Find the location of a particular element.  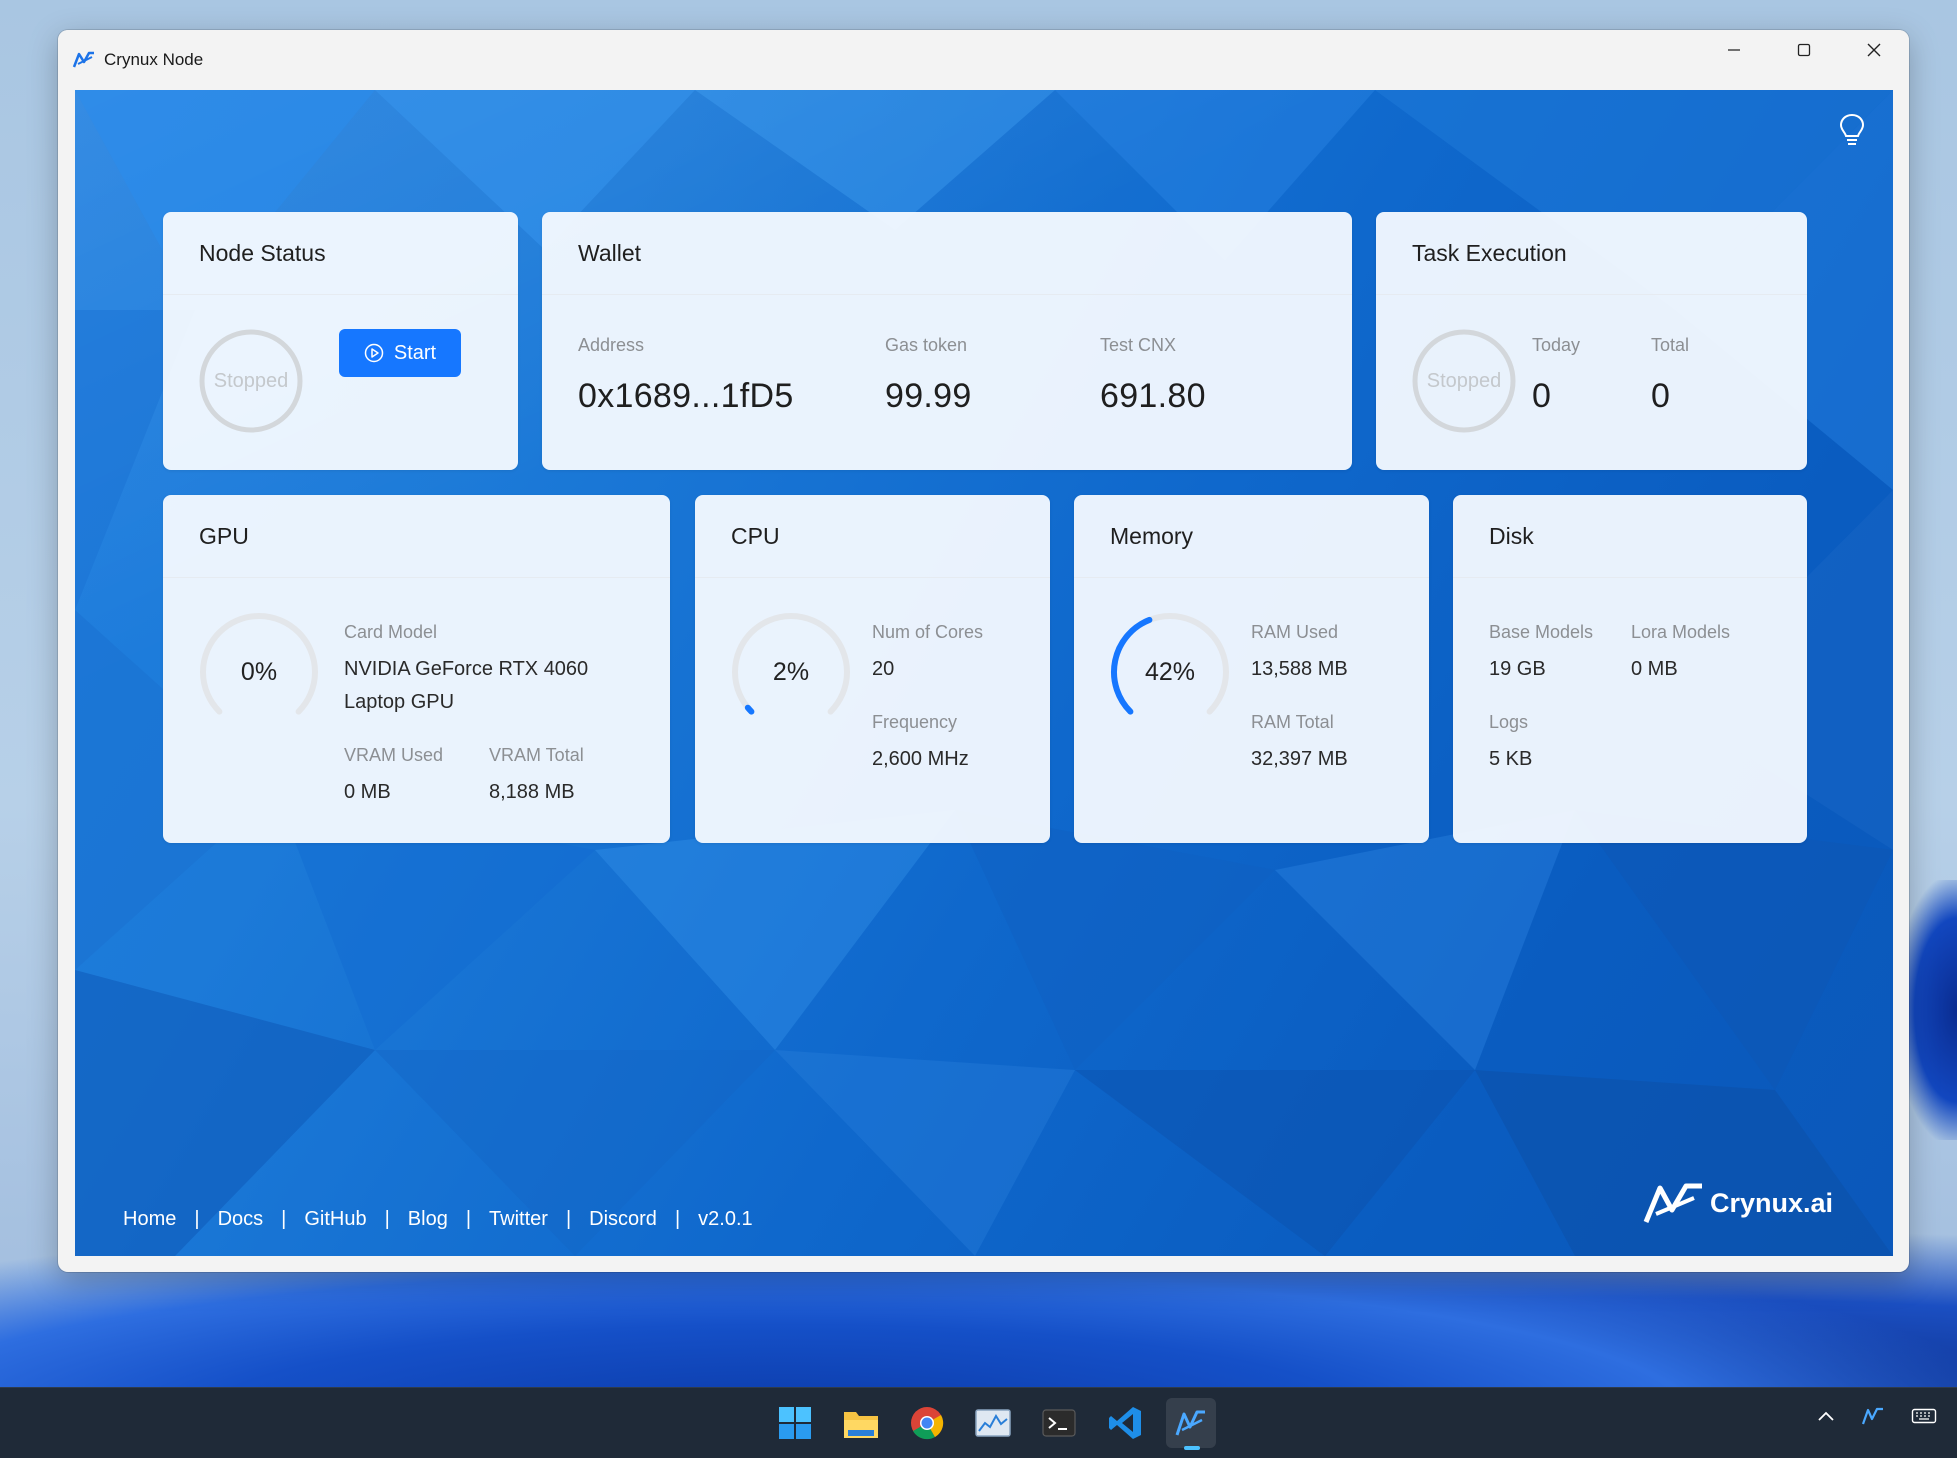

frequency-value: 2,600 MHz is located at coordinates (920, 759).